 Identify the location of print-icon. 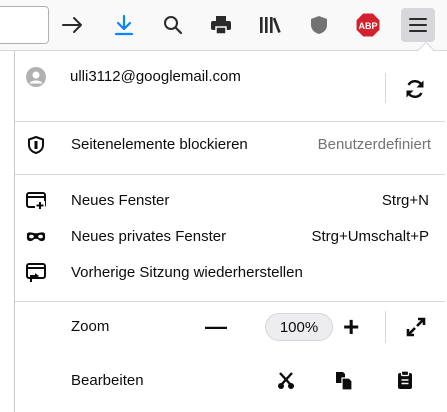
(221, 25).